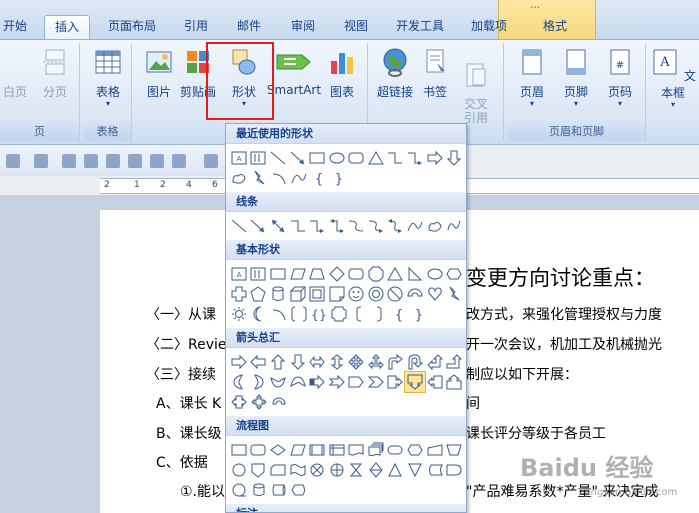 The height and width of the screenshot is (513, 699). I want to click on tab-format: 格式, so click(555, 27).